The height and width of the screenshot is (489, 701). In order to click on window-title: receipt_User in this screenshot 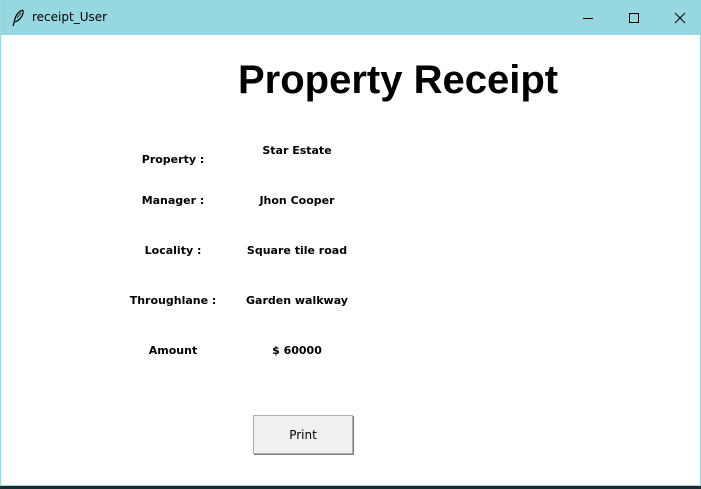, I will do `click(70, 17)`.